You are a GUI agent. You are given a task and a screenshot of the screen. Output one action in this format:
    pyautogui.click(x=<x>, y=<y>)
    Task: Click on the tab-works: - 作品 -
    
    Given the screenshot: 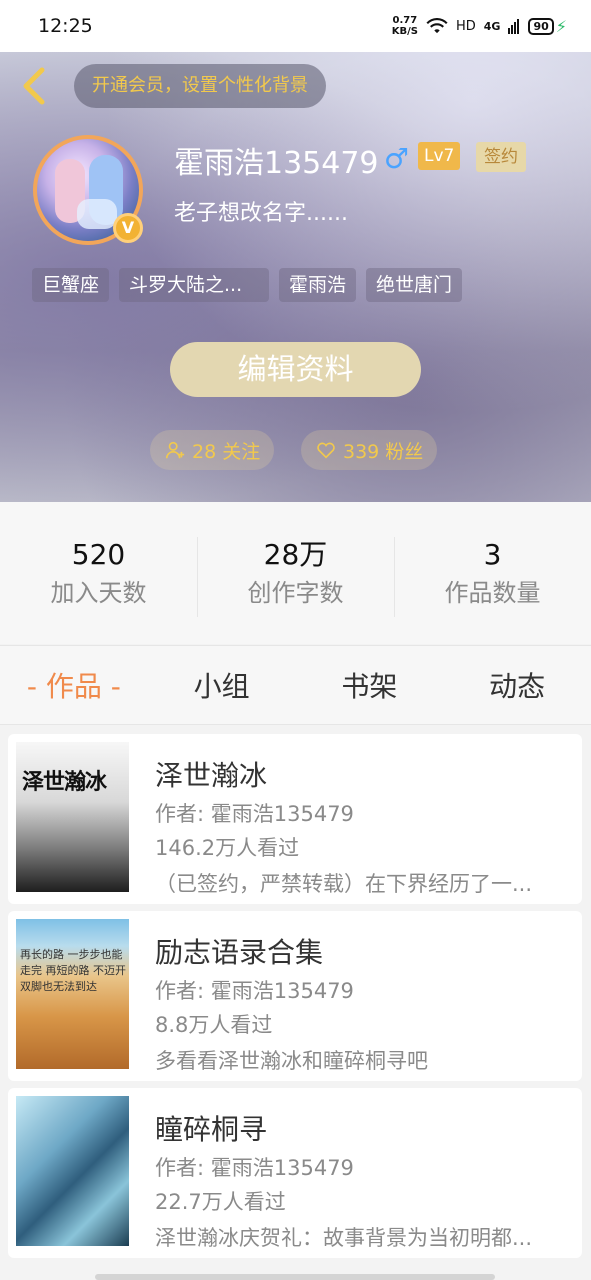 What is the action you would take?
    pyautogui.click(x=74, y=685)
    